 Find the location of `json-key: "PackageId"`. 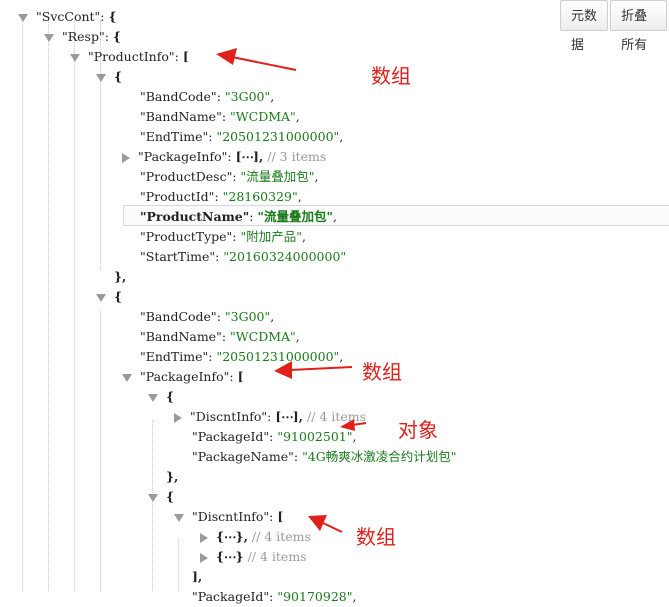

json-key: "PackageId" is located at coordinates (231, 596).